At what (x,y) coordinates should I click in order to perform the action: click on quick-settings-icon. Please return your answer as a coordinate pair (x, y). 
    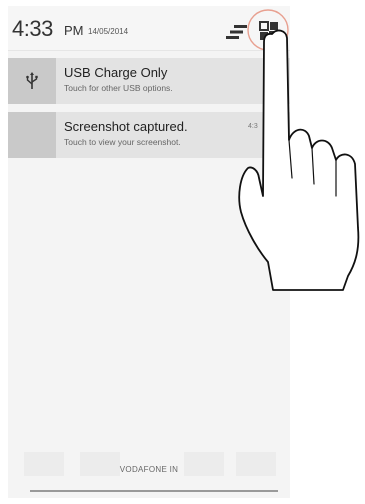
    Looking at the image, I should click on (269, 31).